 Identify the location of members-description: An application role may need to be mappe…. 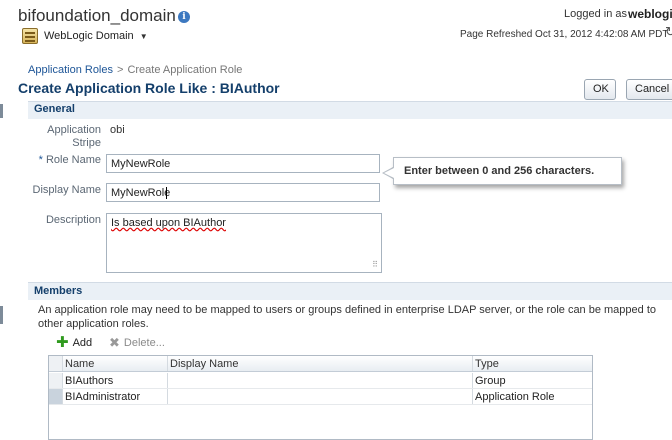
(347, 317).